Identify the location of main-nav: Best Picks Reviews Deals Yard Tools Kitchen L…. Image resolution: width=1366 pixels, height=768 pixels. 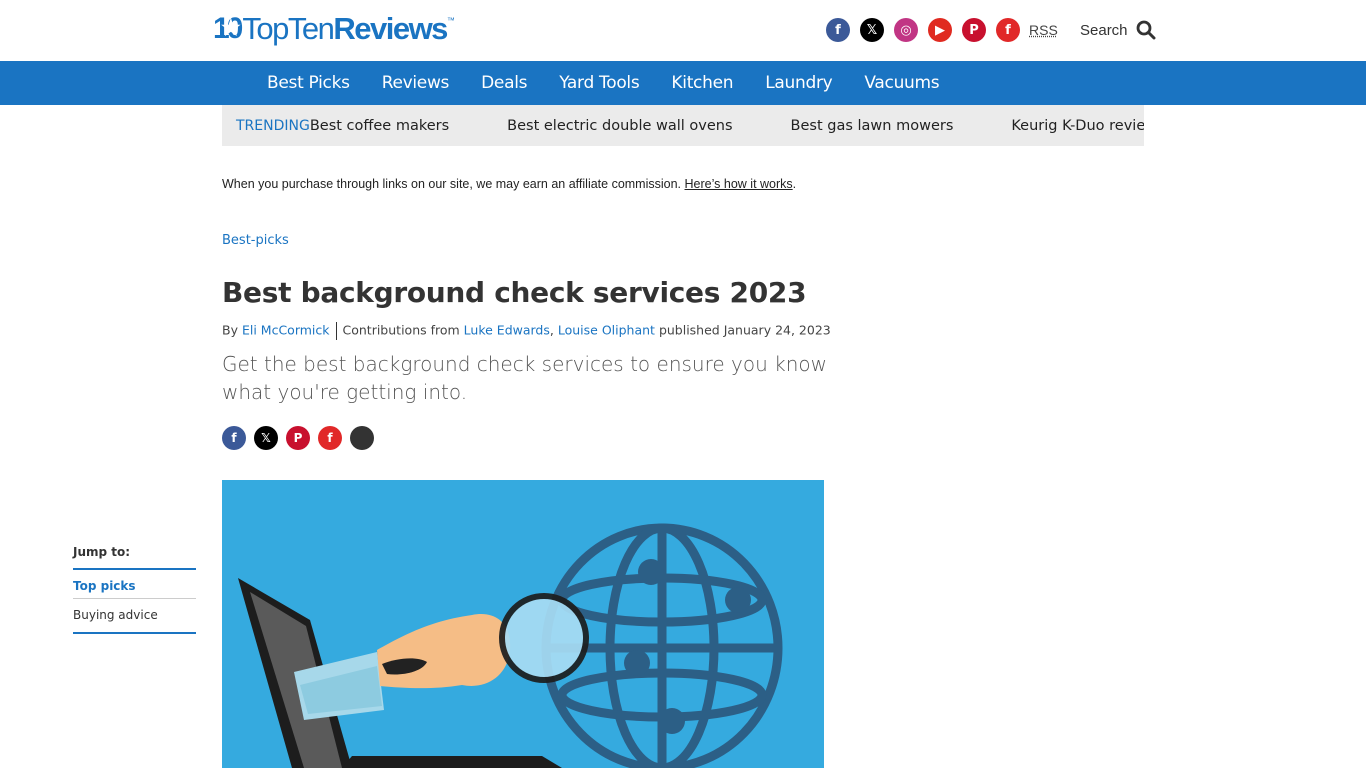
(683, 83).